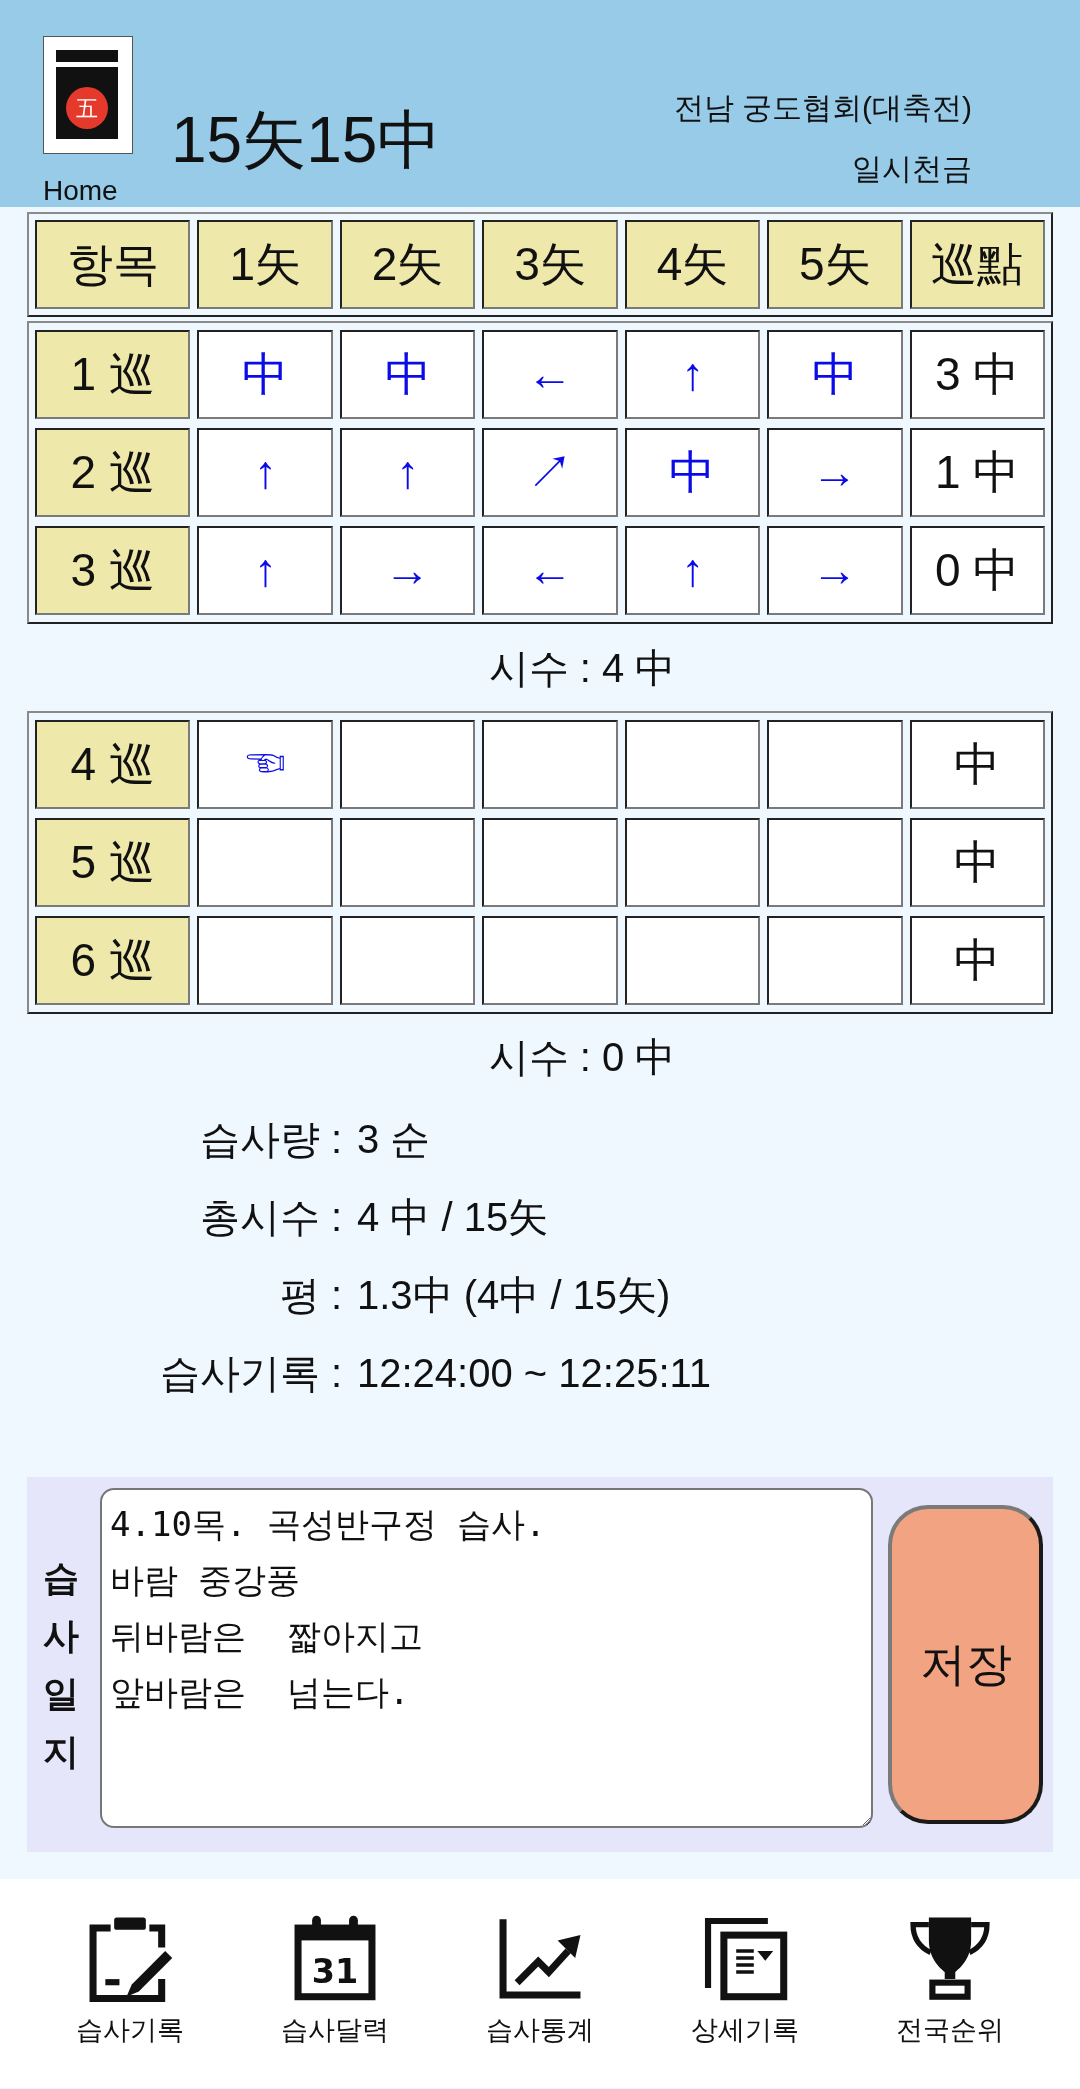  Describe the element at coordinates (250, 1373) in the screenshot. I see `stat-label: 습사기록 :` at that location.